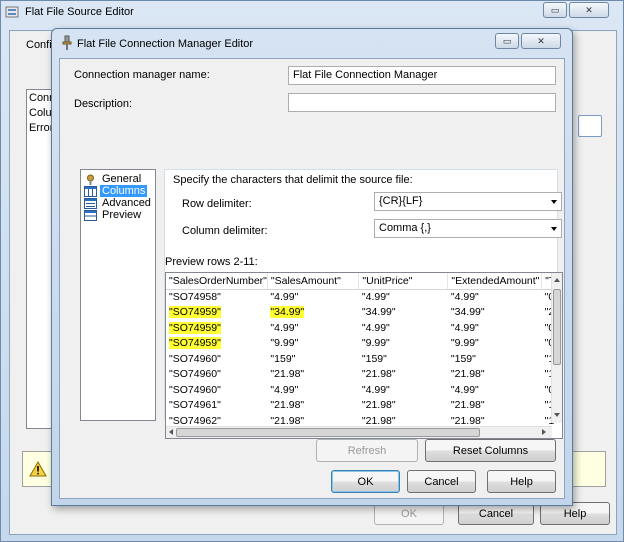 This screenshot has height=542, width=624. I want to click on table-row: "SO74961" "21.98" "21.98" "21.98" "1, so click(364, 406).